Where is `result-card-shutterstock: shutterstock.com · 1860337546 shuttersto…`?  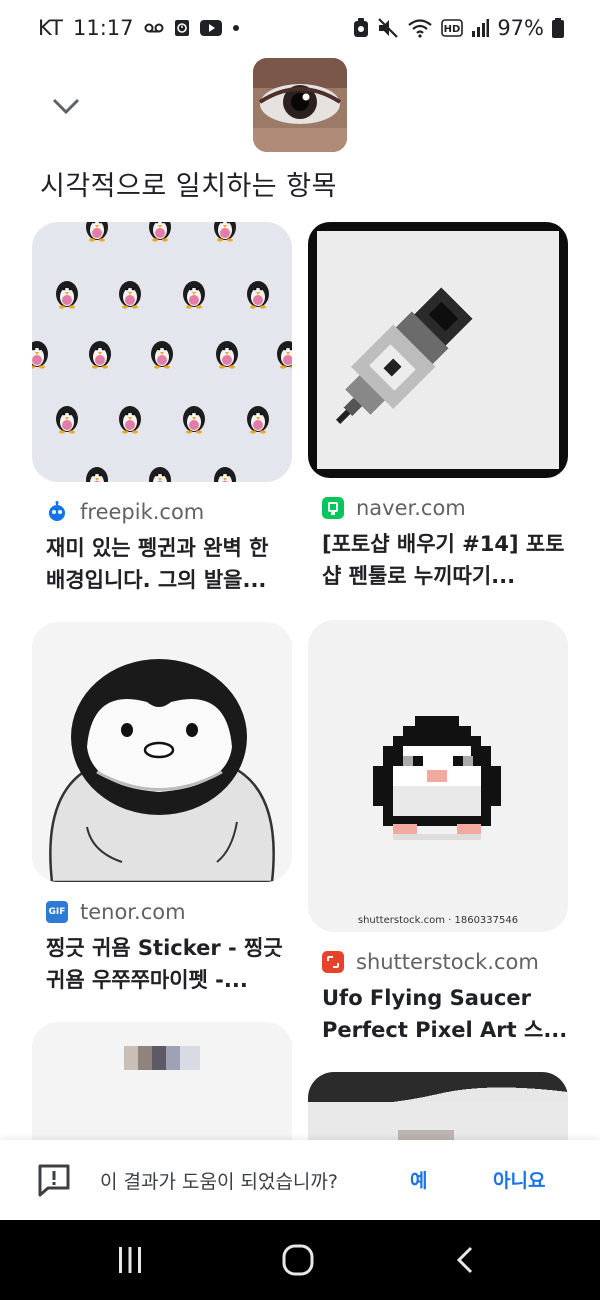
result-card-shutterstock: shutterstock.com · 1860337546 shuttersto… is located at coordinates (439, 833).